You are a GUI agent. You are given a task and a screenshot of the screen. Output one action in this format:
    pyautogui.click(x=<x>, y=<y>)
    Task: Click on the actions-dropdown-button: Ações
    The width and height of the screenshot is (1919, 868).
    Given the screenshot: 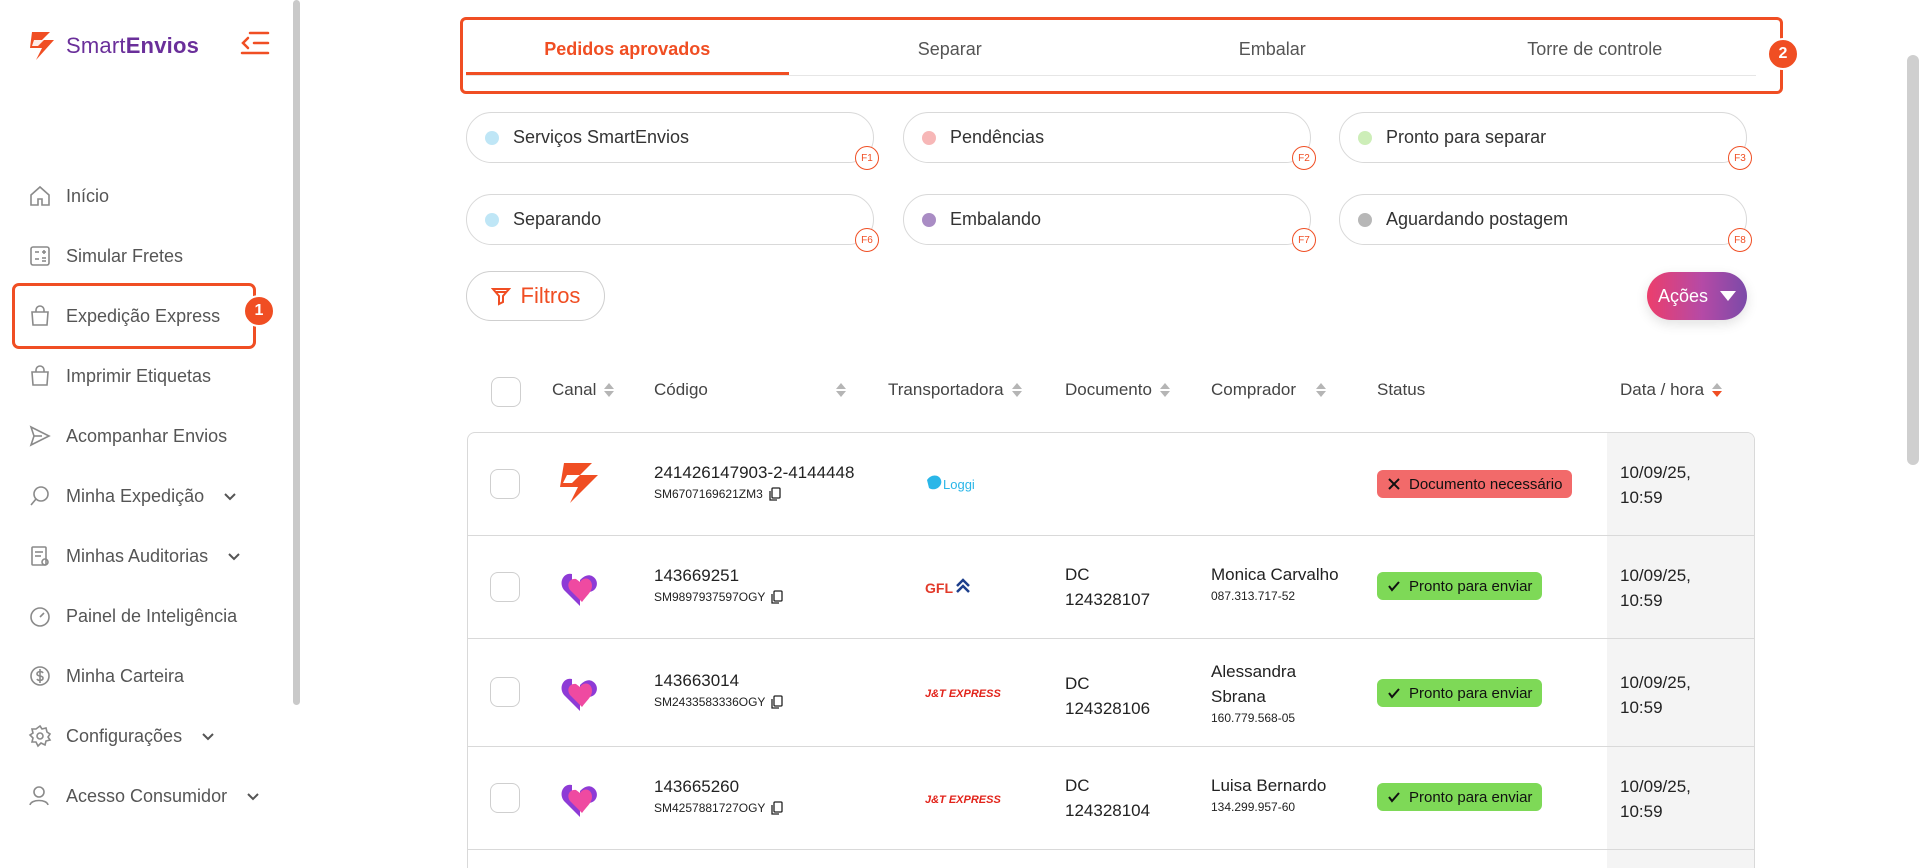 What is the action you would take?
    pyautogui.click(x=1697, y=296)
    